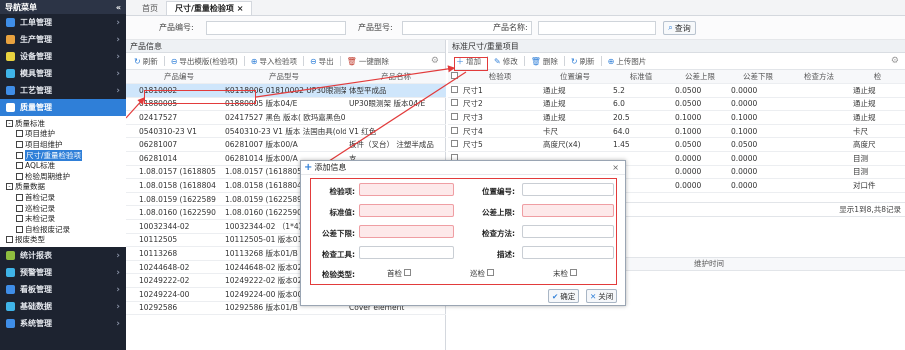  I want to click on patrol-check-checkbox, so click(491, 272).